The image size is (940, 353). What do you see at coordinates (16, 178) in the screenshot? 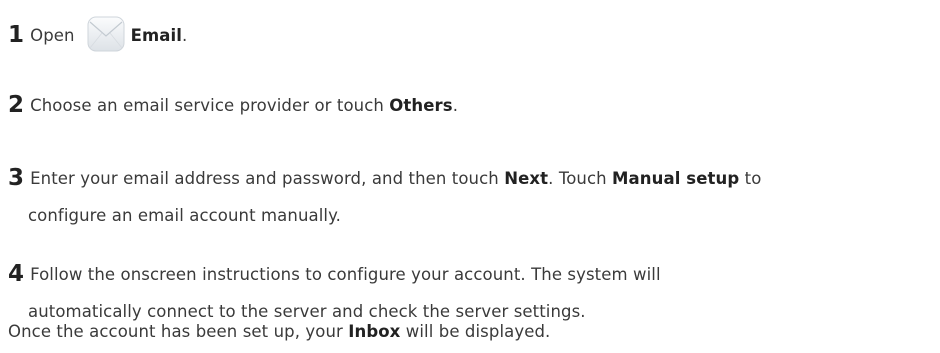
I see `step-number: 3` at bounding box center [16, 178].